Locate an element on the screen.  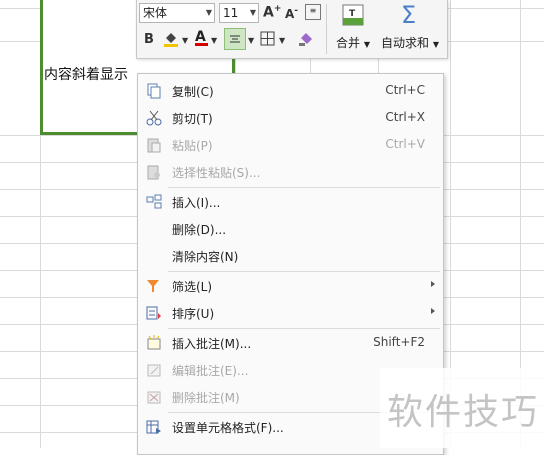
autosum-button: 自动求和 ▼ is located at coordinates (410, 42).